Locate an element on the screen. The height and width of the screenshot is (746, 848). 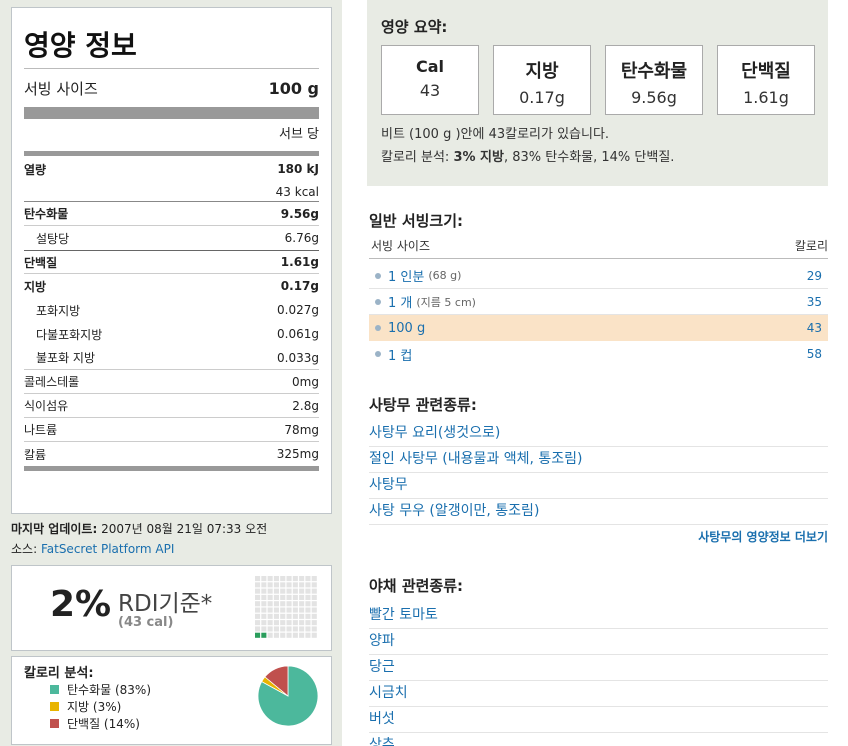
serving-sub: (지름 5 cm) is located at coordinates (446, 302).